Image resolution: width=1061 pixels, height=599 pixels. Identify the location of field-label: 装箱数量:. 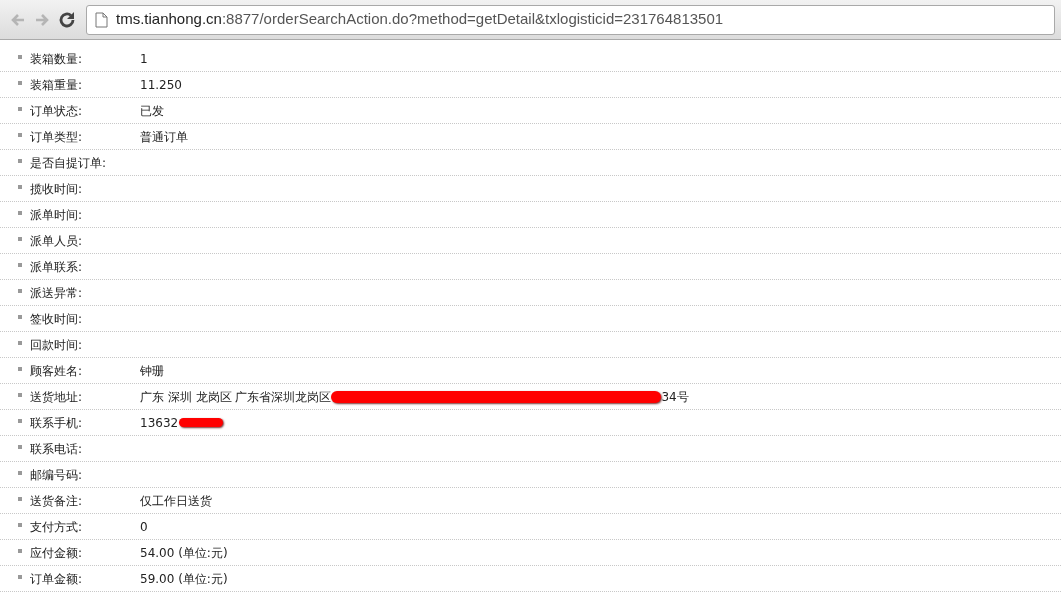
(57, 59).